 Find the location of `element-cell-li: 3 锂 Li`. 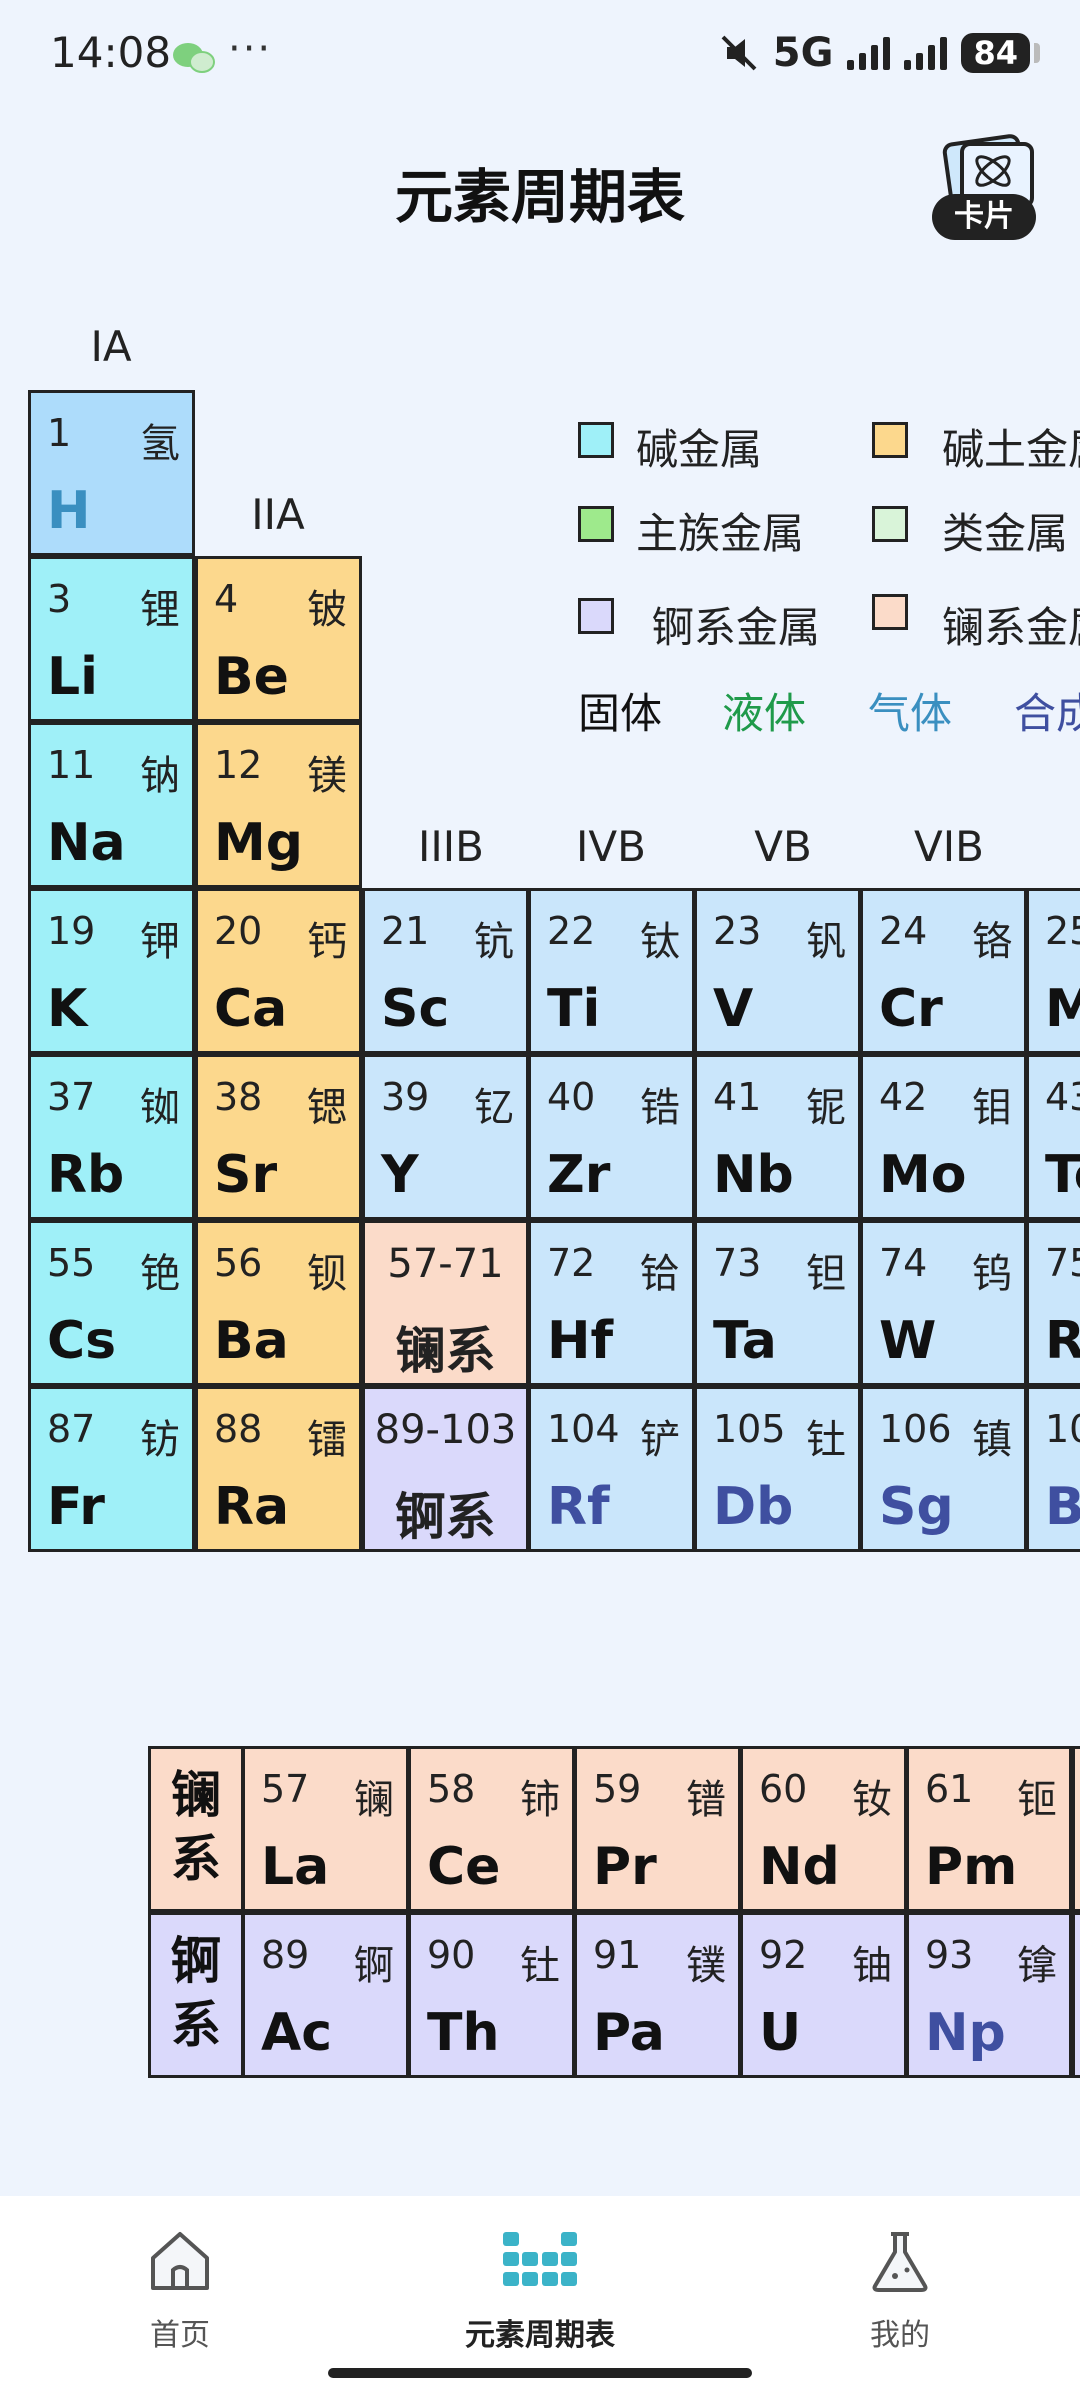

element-cell-li: 3 锂 Li is located at coordinates (111, 639).